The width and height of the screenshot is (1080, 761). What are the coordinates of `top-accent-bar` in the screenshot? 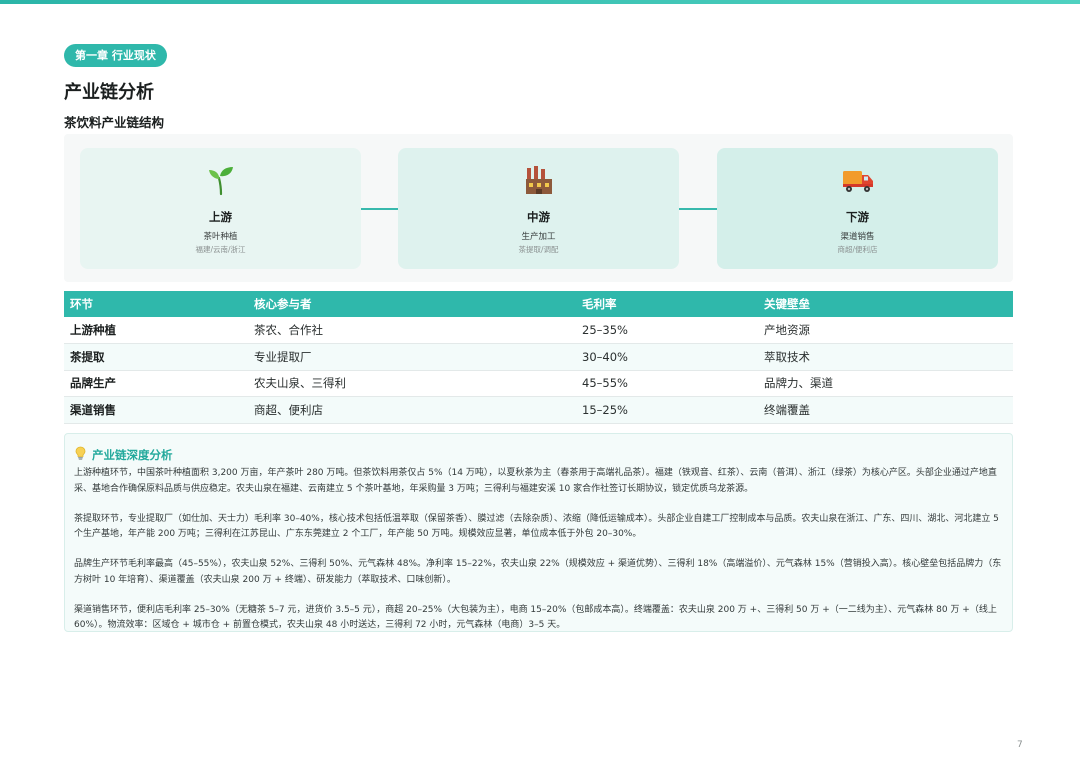 It's located at (540, 2).